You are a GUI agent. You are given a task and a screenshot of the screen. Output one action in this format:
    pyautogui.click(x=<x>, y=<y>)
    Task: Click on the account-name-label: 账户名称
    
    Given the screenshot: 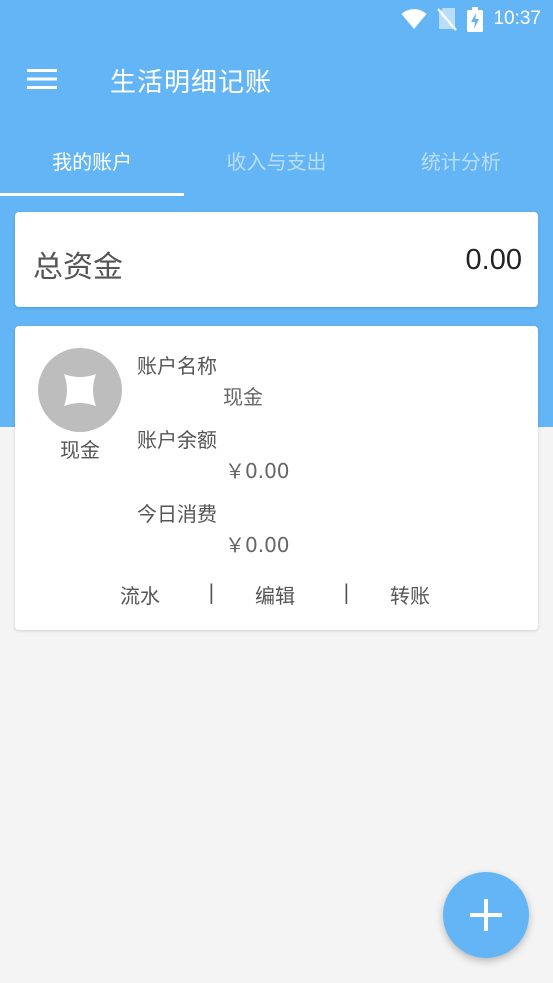 What is the action you would take?
    pyautogui.click(x=177, y=366)
    